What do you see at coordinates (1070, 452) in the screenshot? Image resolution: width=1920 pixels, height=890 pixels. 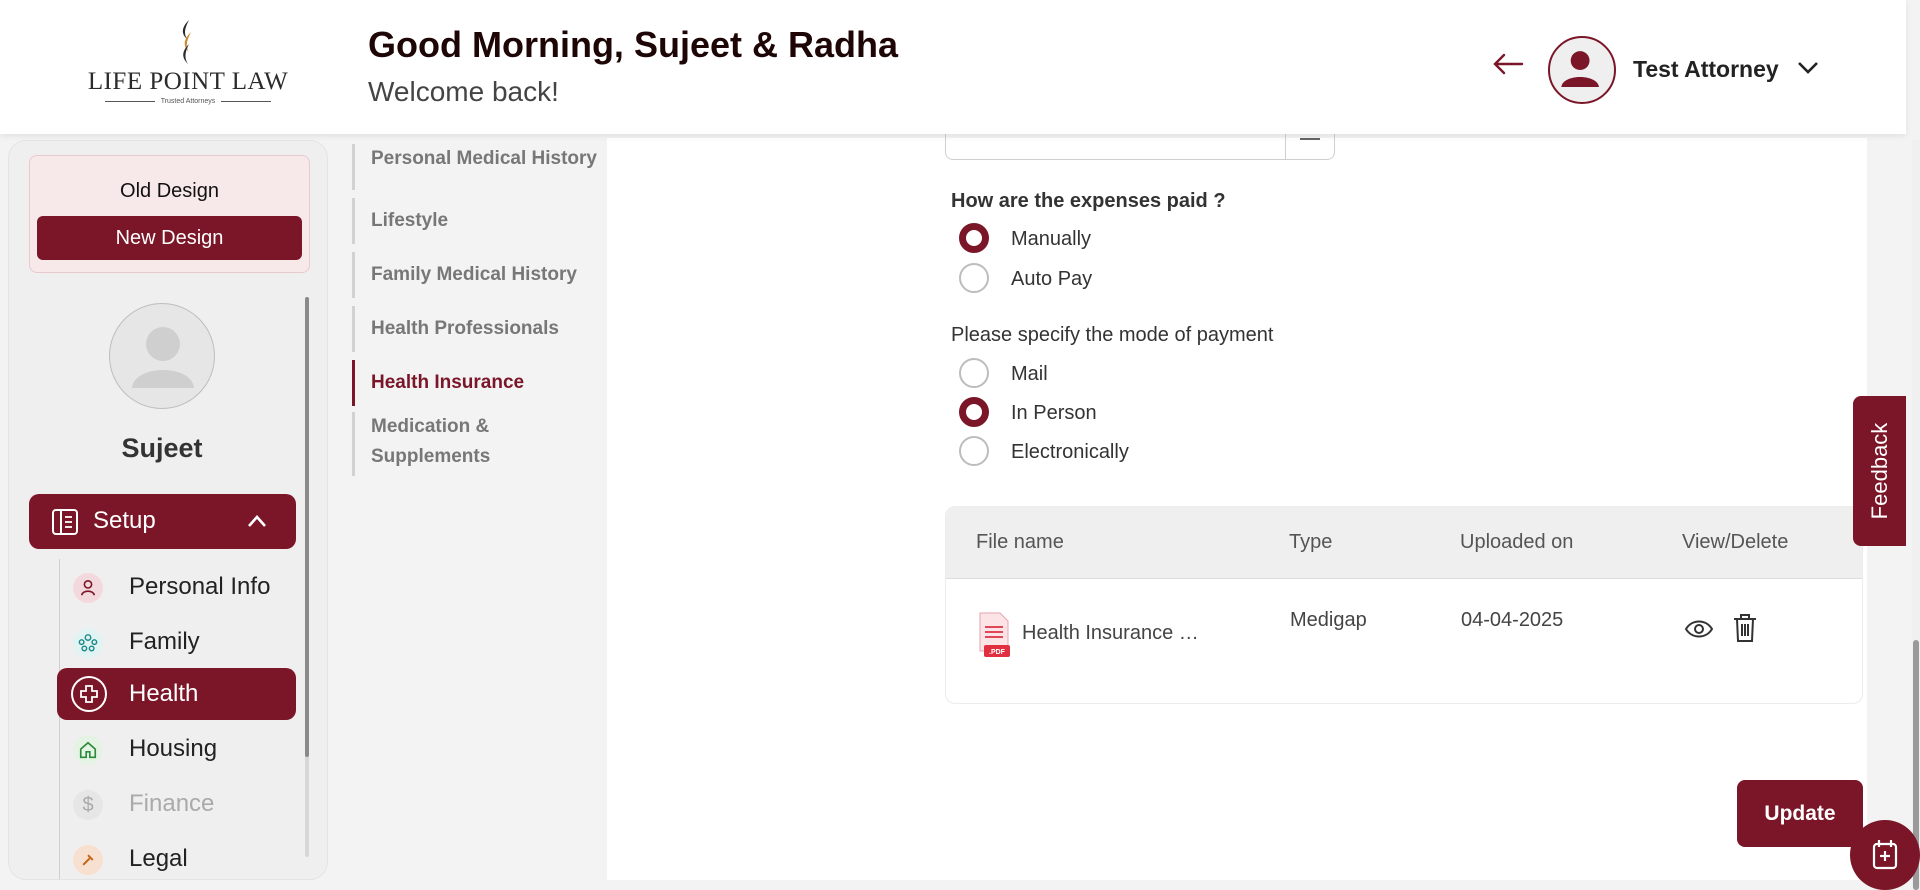 I see `radio-label-electronically: Electronically` at bounding box center [1070, 452].